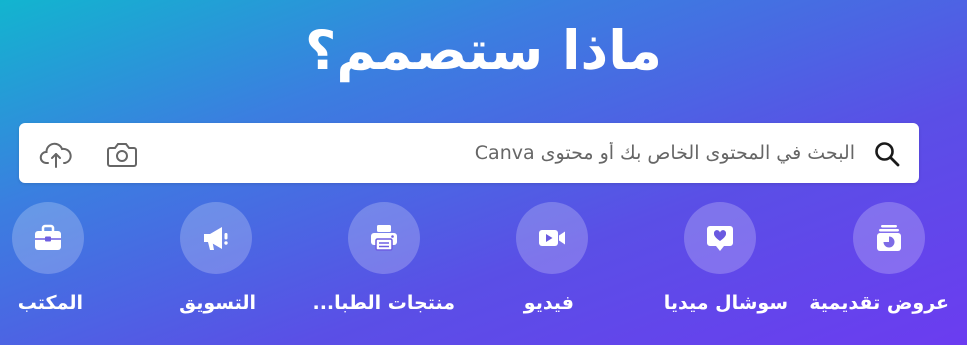 This screenshot has width=967, height=345. I want to click on upload-cloud-icon, so click(56, 154).